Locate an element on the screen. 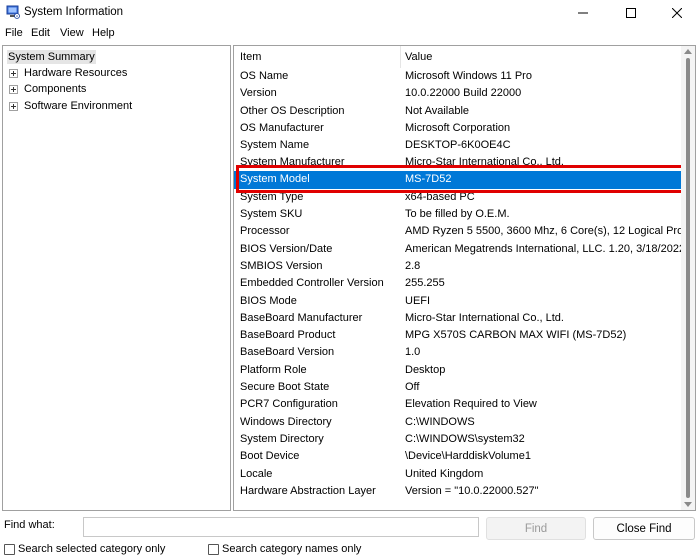 Image resolution: width=700 pixels, height=560 pixels. table-row: Other OS Description Not Available is located at coordinates (458, 111).